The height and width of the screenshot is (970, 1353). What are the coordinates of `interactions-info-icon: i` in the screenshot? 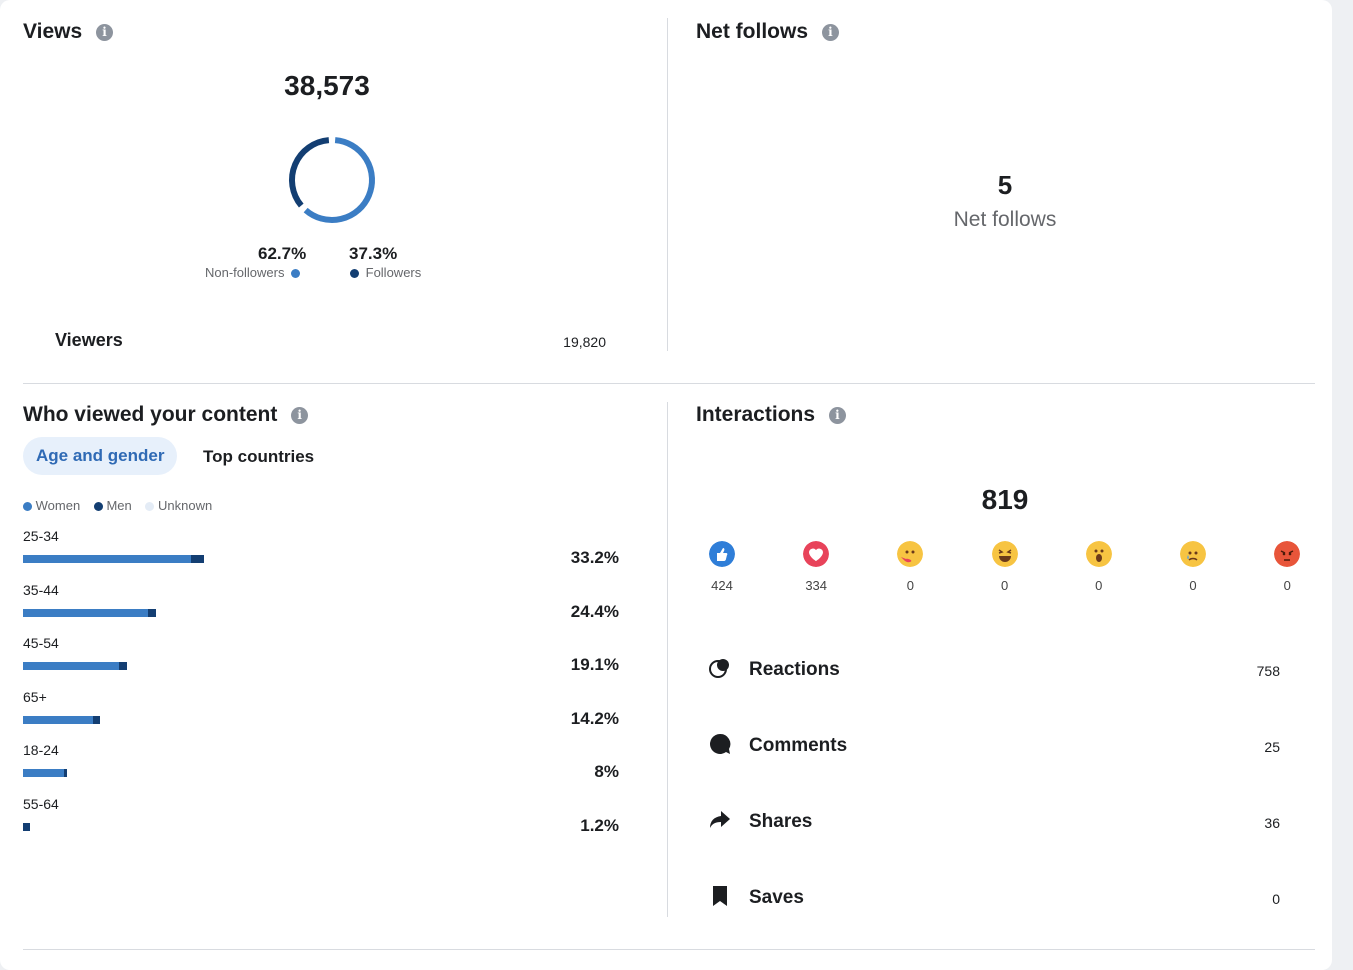 It's located at (837, 415).